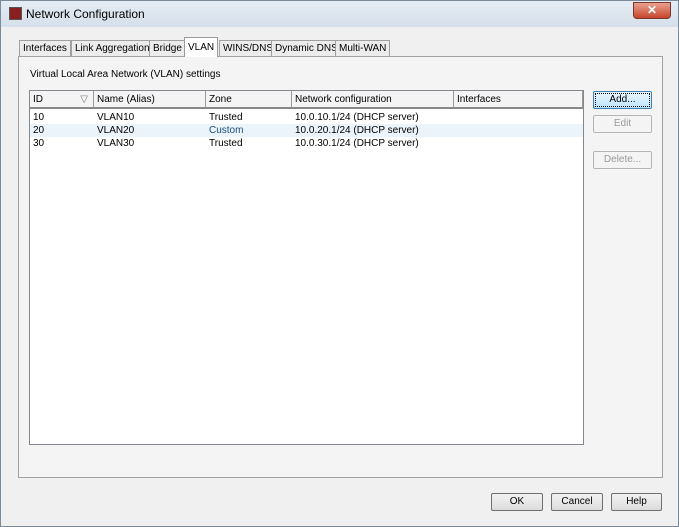 This screenshot has width=679, height=527. What do you see at coordinates (249, 100) in the screenshot?
I see `column-header-zone: Zone` at bounding box center [249, 100].